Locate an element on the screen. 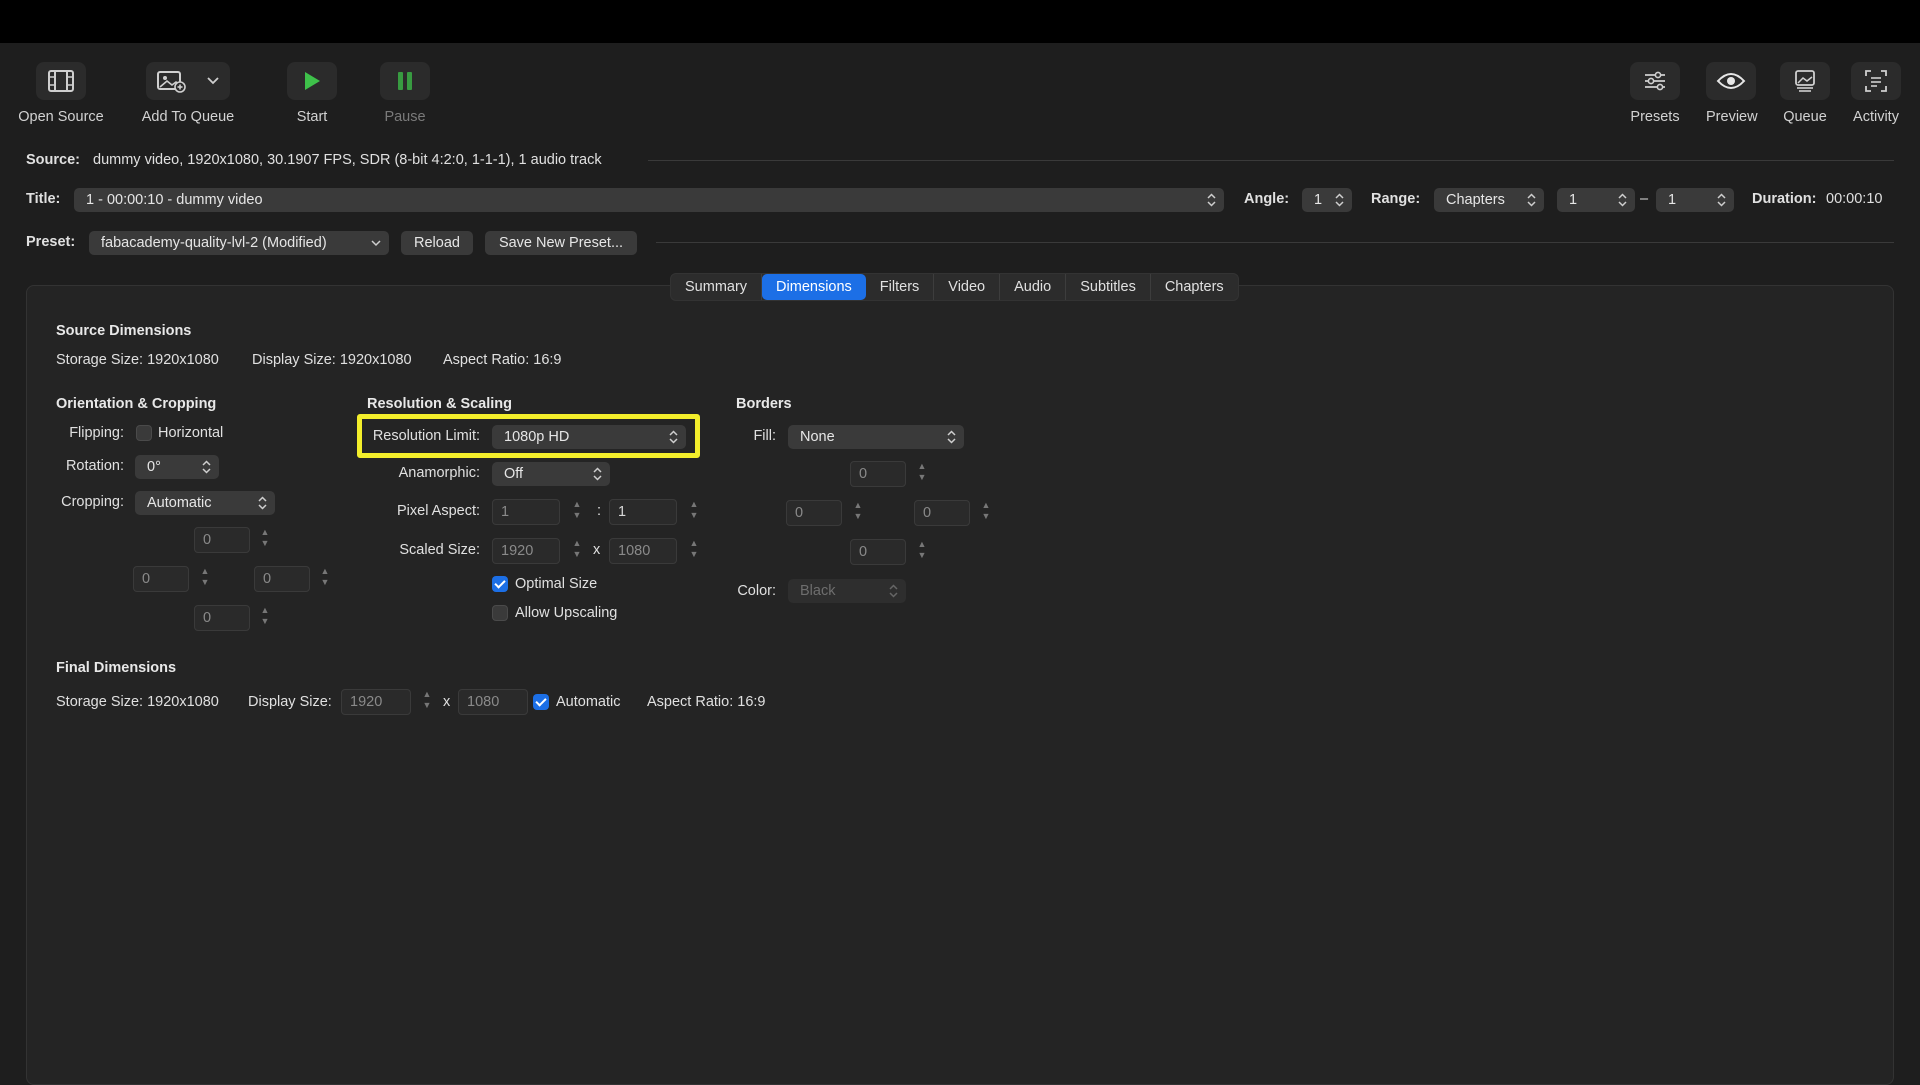  pixel-aspect-height-field: 1 is located at coordinates (643, 512).